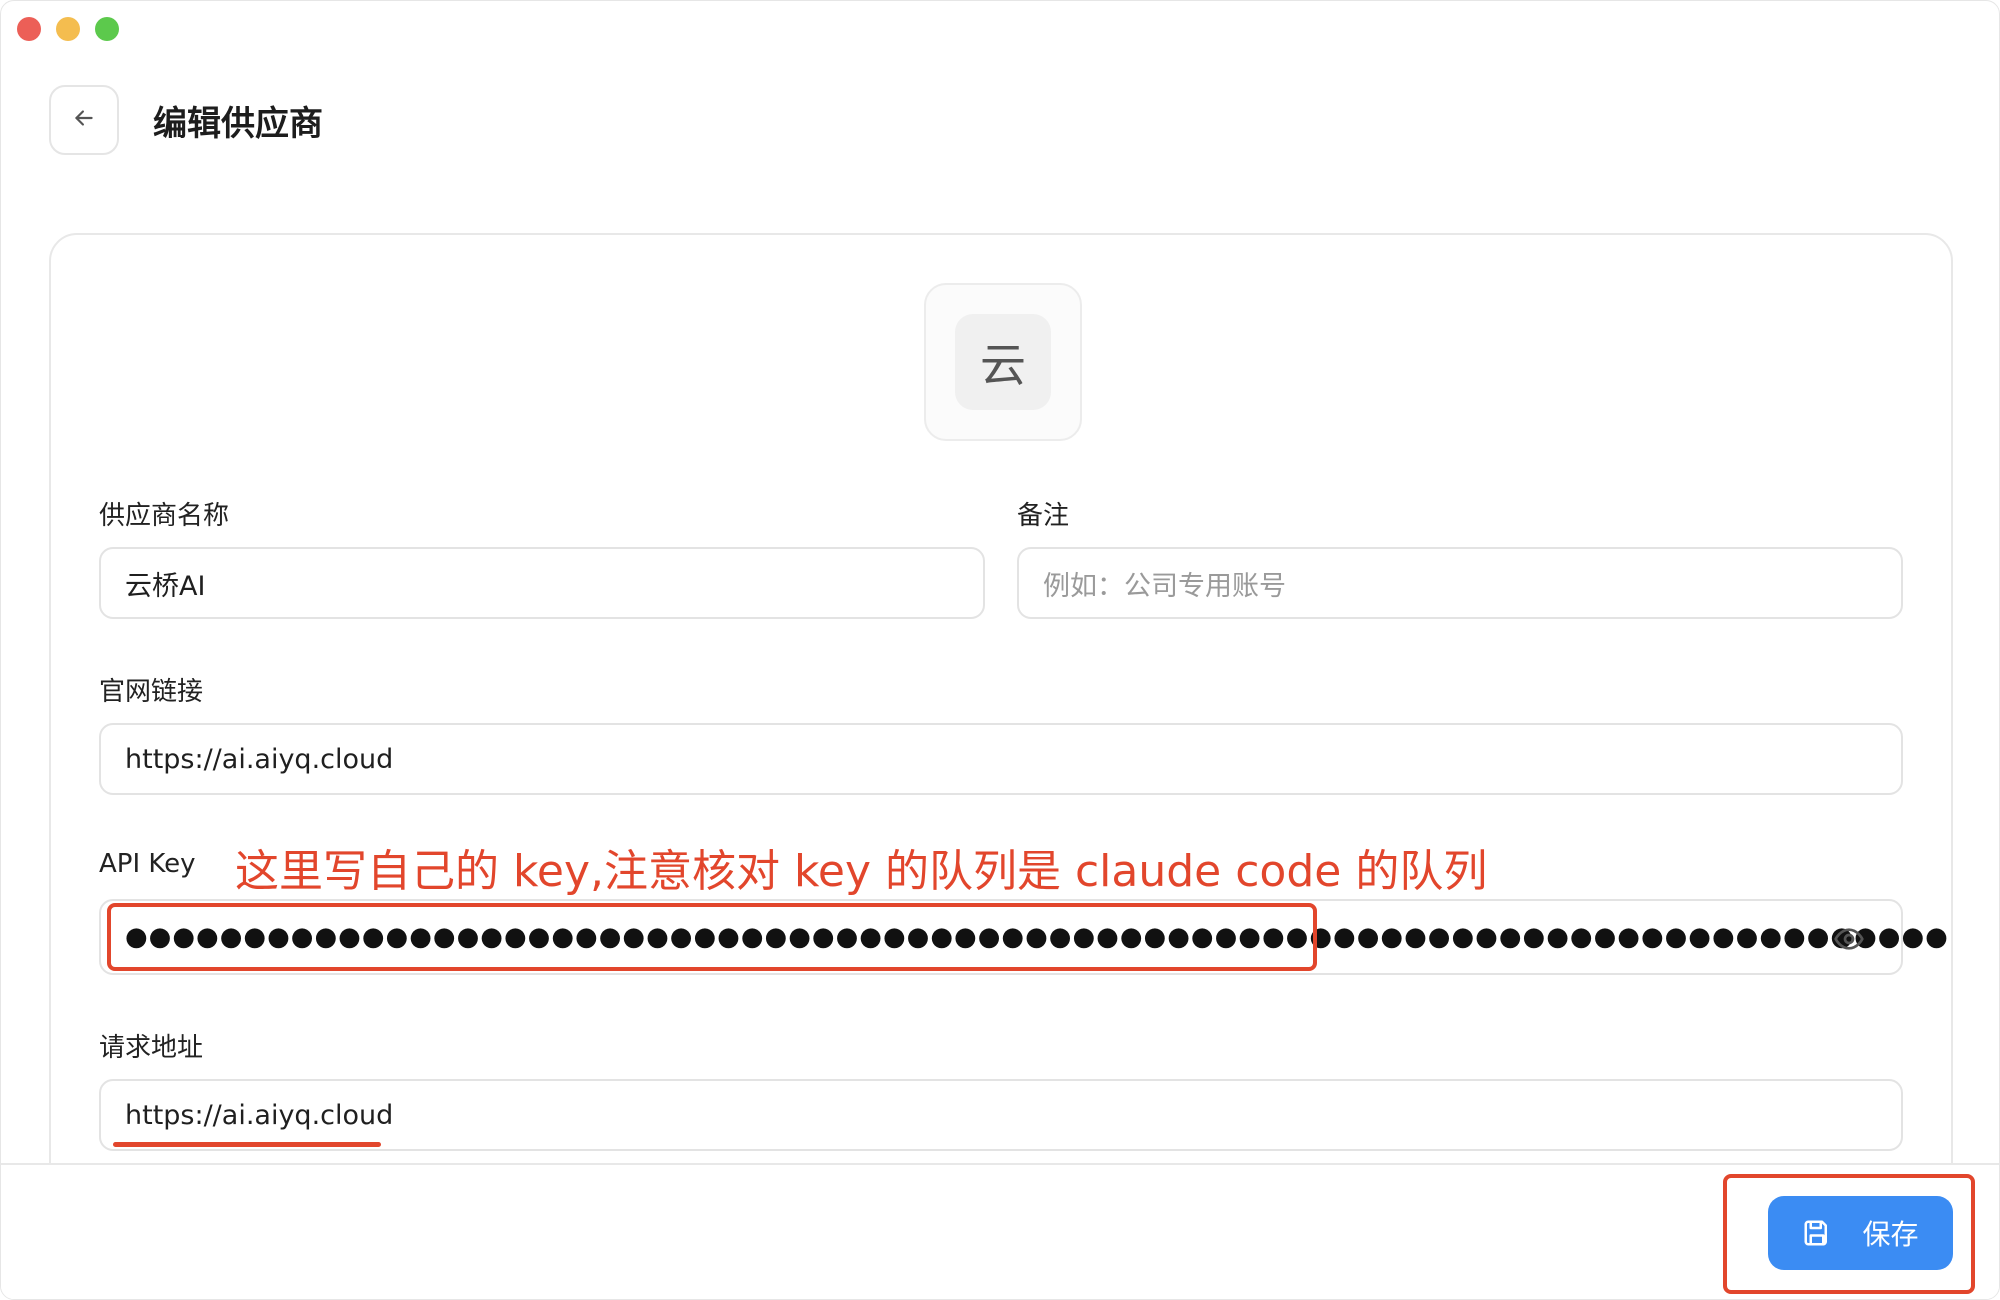  What do you see at coordinates (1001, 1115) in the screenshot?
I see `endpoint-input: https://ai.aiyq.cloud` at bounding box center [1001, 1115].